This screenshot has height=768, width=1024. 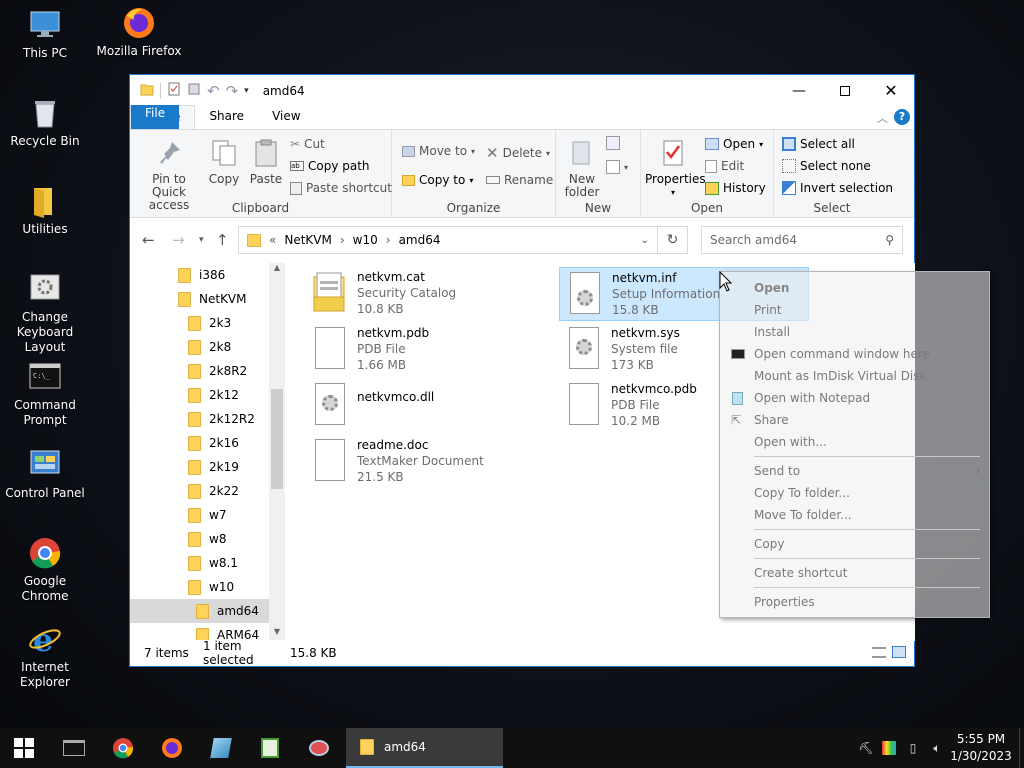 I want to click on menu-item-properties: Properties, so click(x=855, y=602).